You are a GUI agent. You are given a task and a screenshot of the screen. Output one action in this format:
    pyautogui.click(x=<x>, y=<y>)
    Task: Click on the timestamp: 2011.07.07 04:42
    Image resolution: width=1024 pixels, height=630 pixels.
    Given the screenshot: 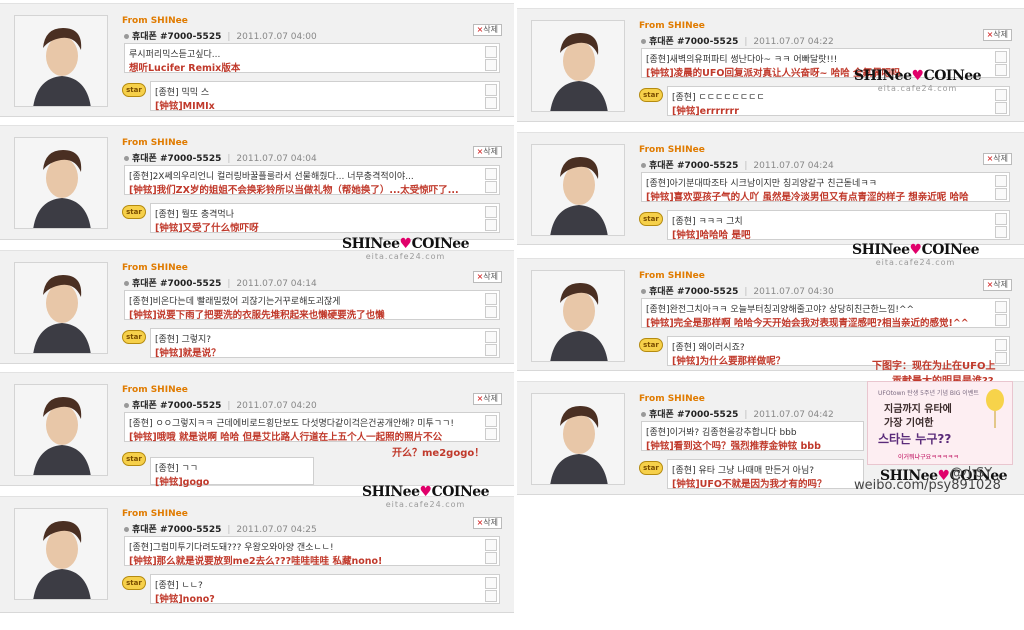 What is the action you would take?
    pyautogui.click(x=793, y=415)
    